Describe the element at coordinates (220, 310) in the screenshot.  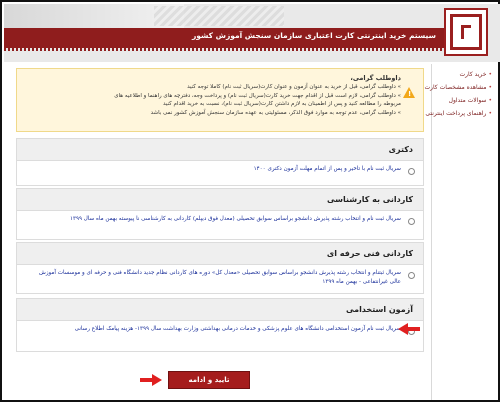
I see `section-header: آزمون استخدامی` at that location.